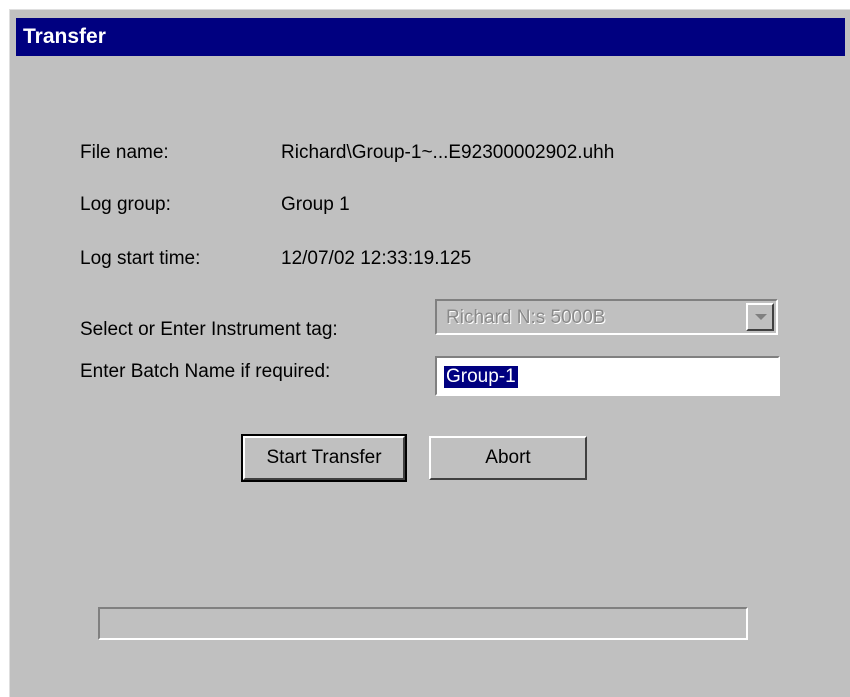  I want to click on file-name-value: Richard\Group-1~...E92300002902.uhh, so click(448, 152).